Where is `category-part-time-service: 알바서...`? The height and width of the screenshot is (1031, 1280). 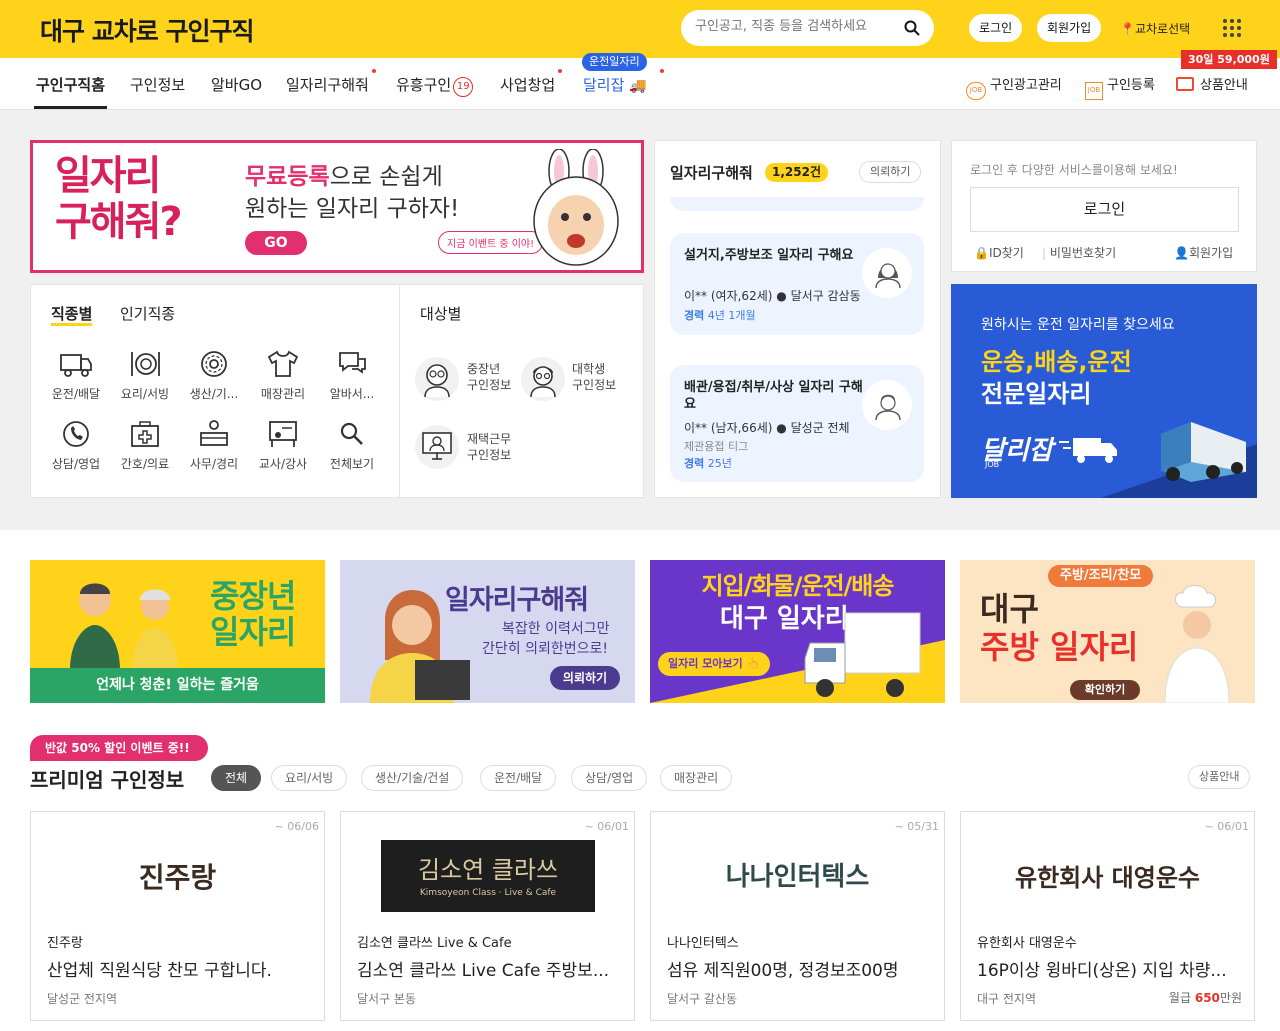
category-part-time-service: 알바서... is located at coordinates (352, 375).